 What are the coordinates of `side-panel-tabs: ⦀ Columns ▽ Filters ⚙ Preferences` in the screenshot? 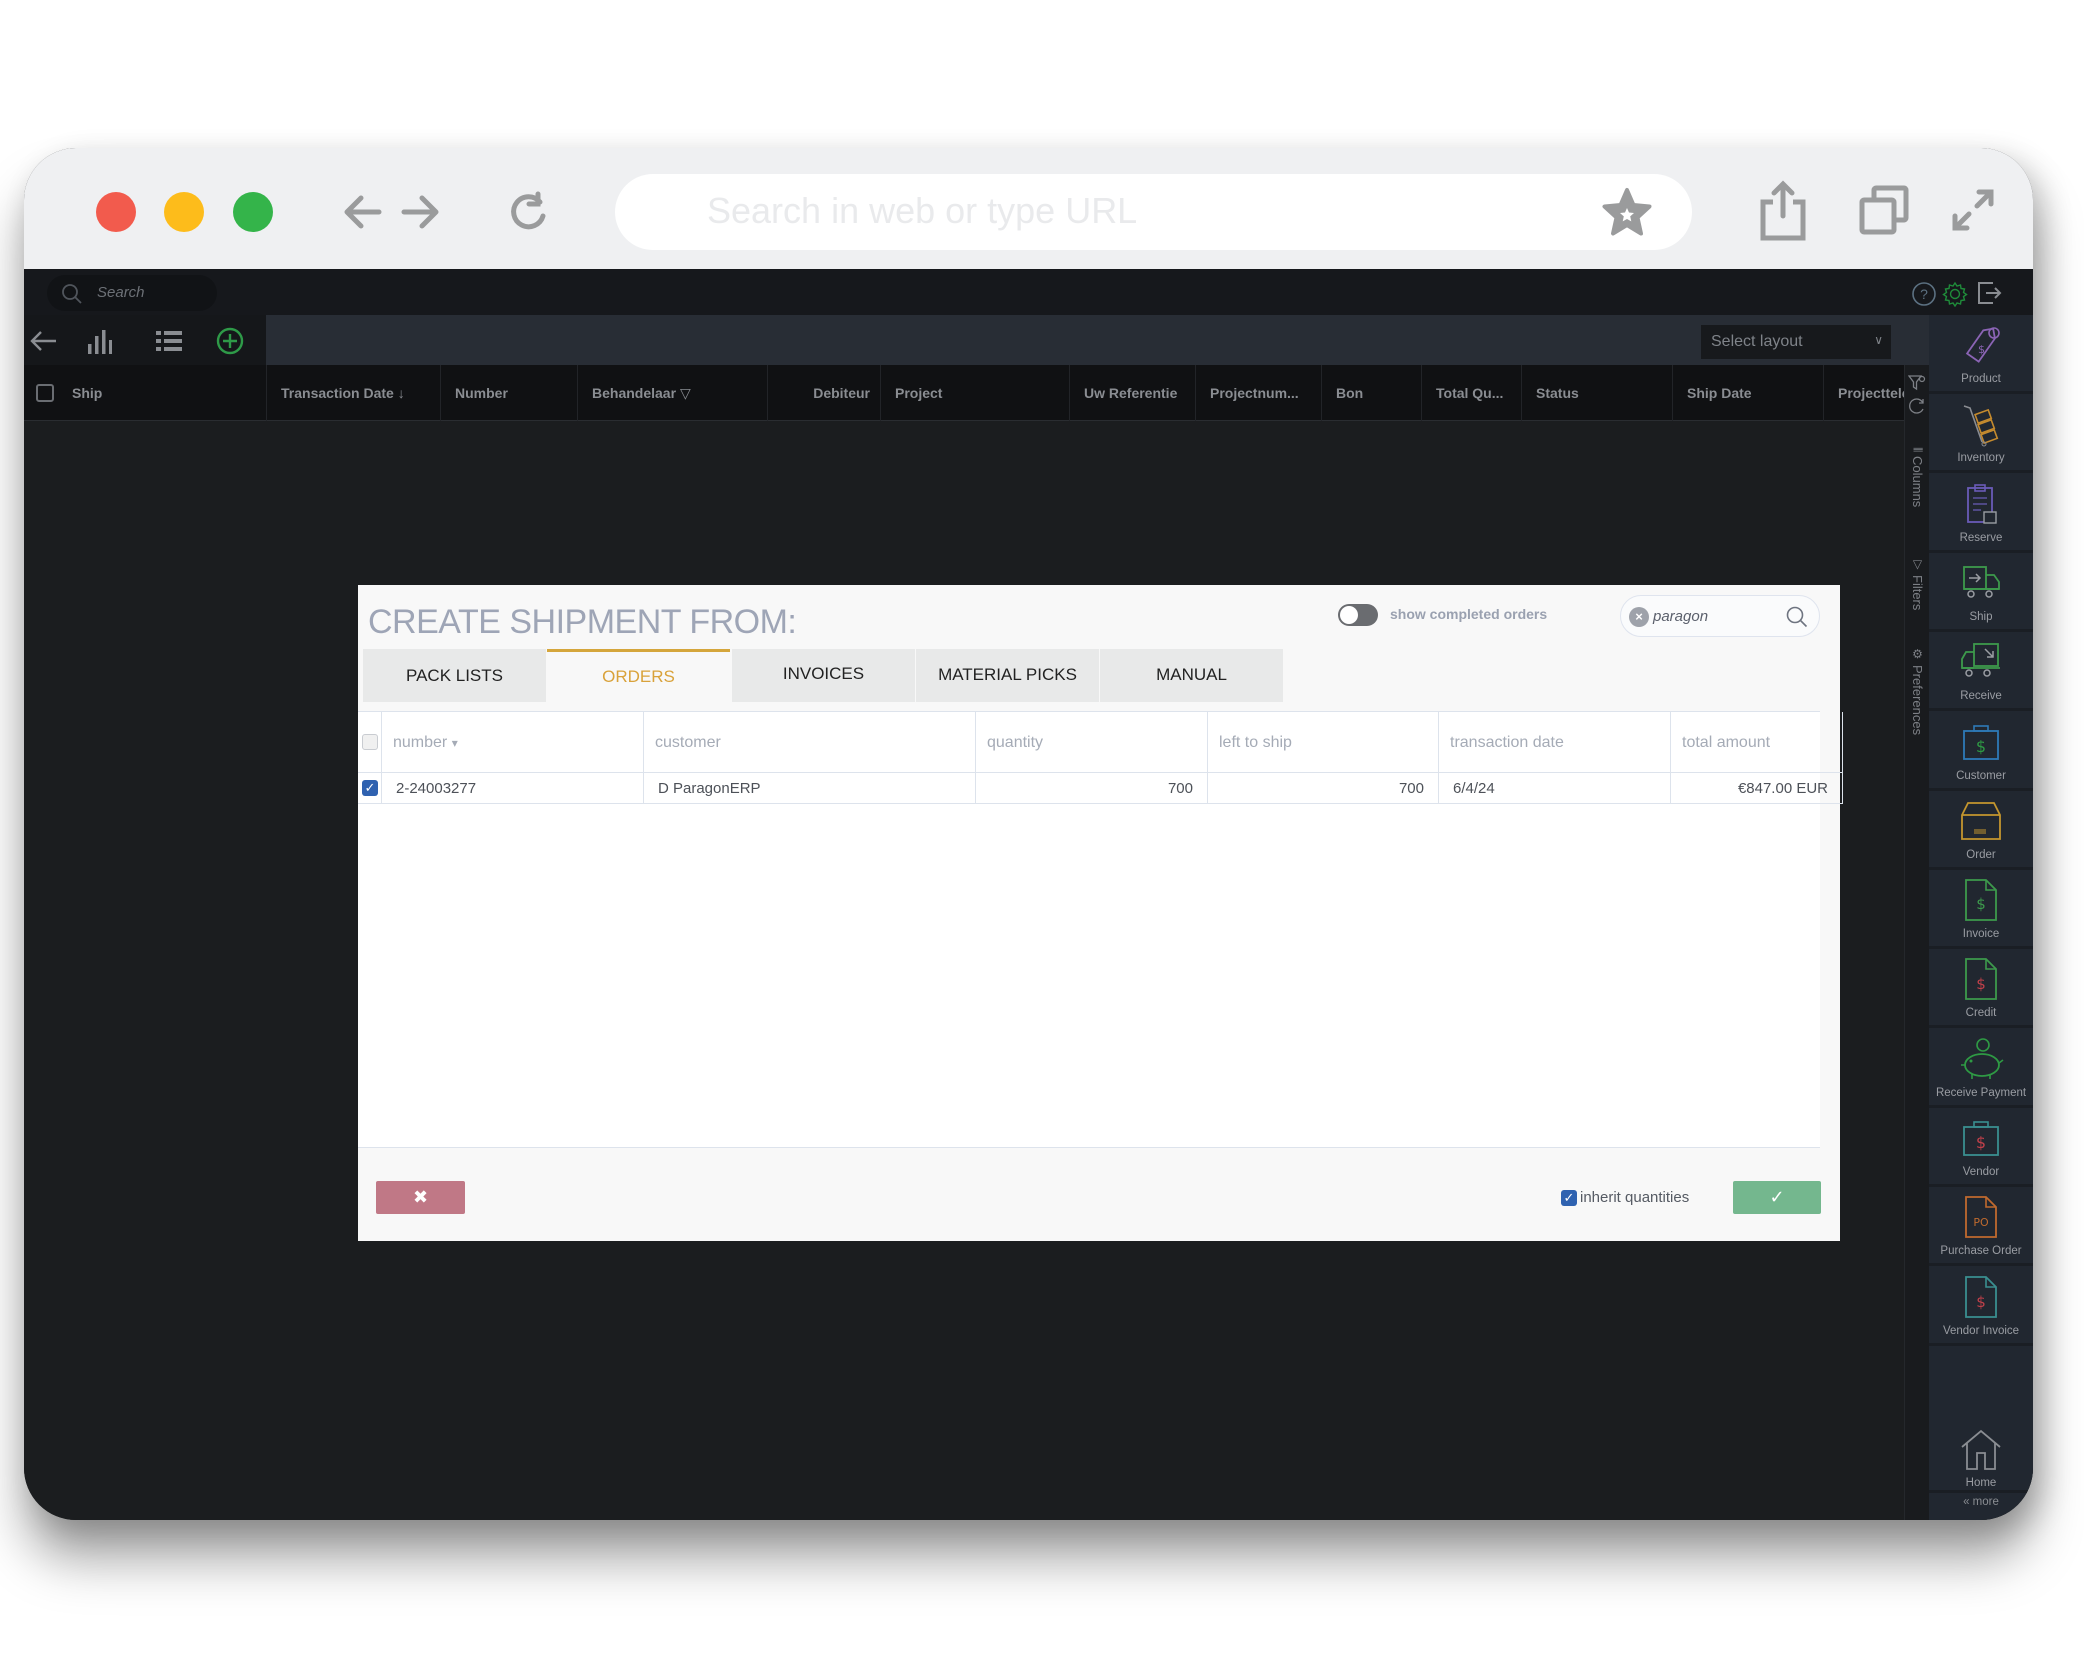 It's located at (1916, 942).